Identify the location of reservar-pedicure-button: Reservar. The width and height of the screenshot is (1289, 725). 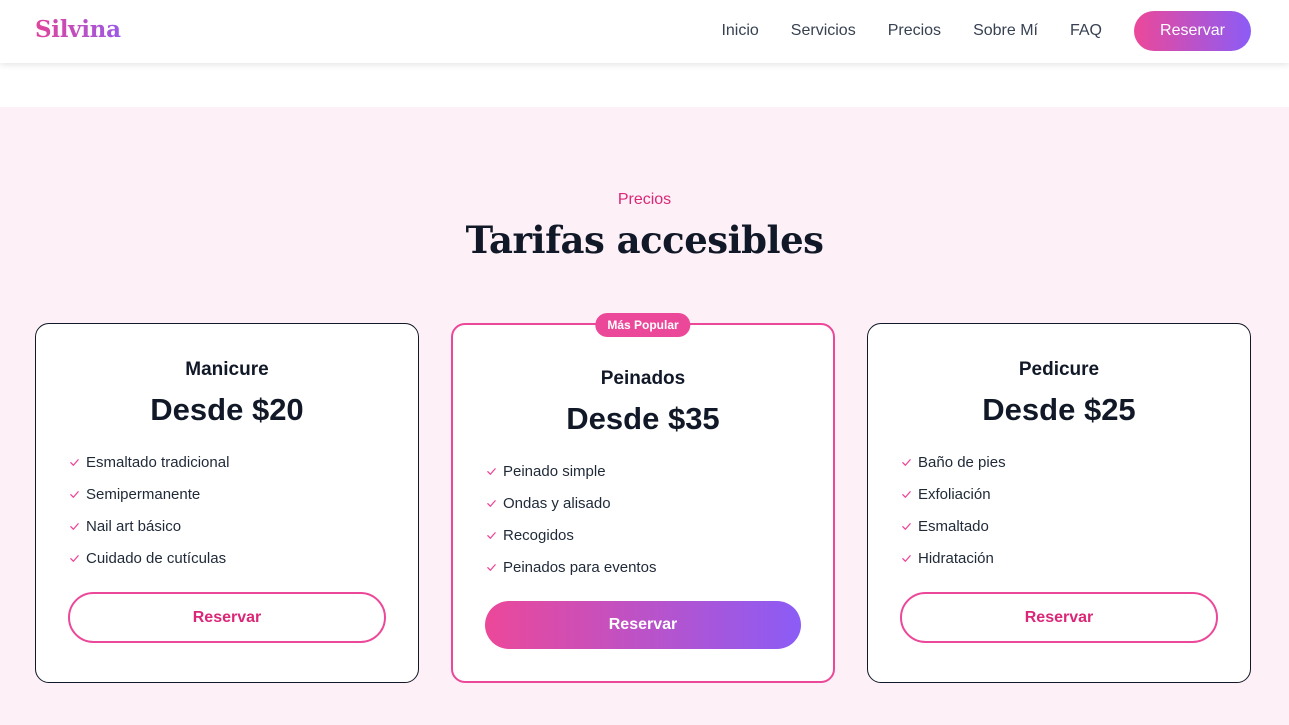
(1059, 617).